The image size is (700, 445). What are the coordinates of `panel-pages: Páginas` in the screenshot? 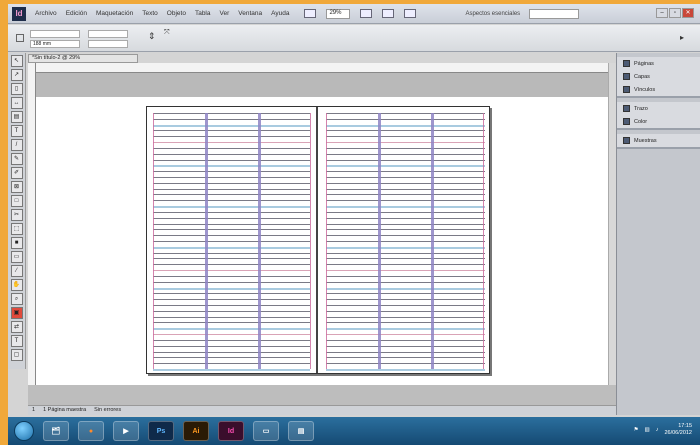 It's located at (658, 63).